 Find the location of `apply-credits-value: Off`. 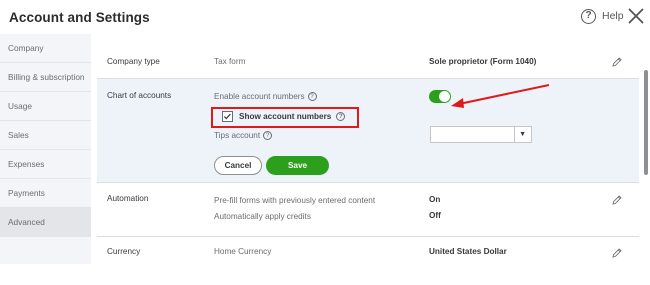

apply-credits-value: Off is located at coordinates (435, 215).